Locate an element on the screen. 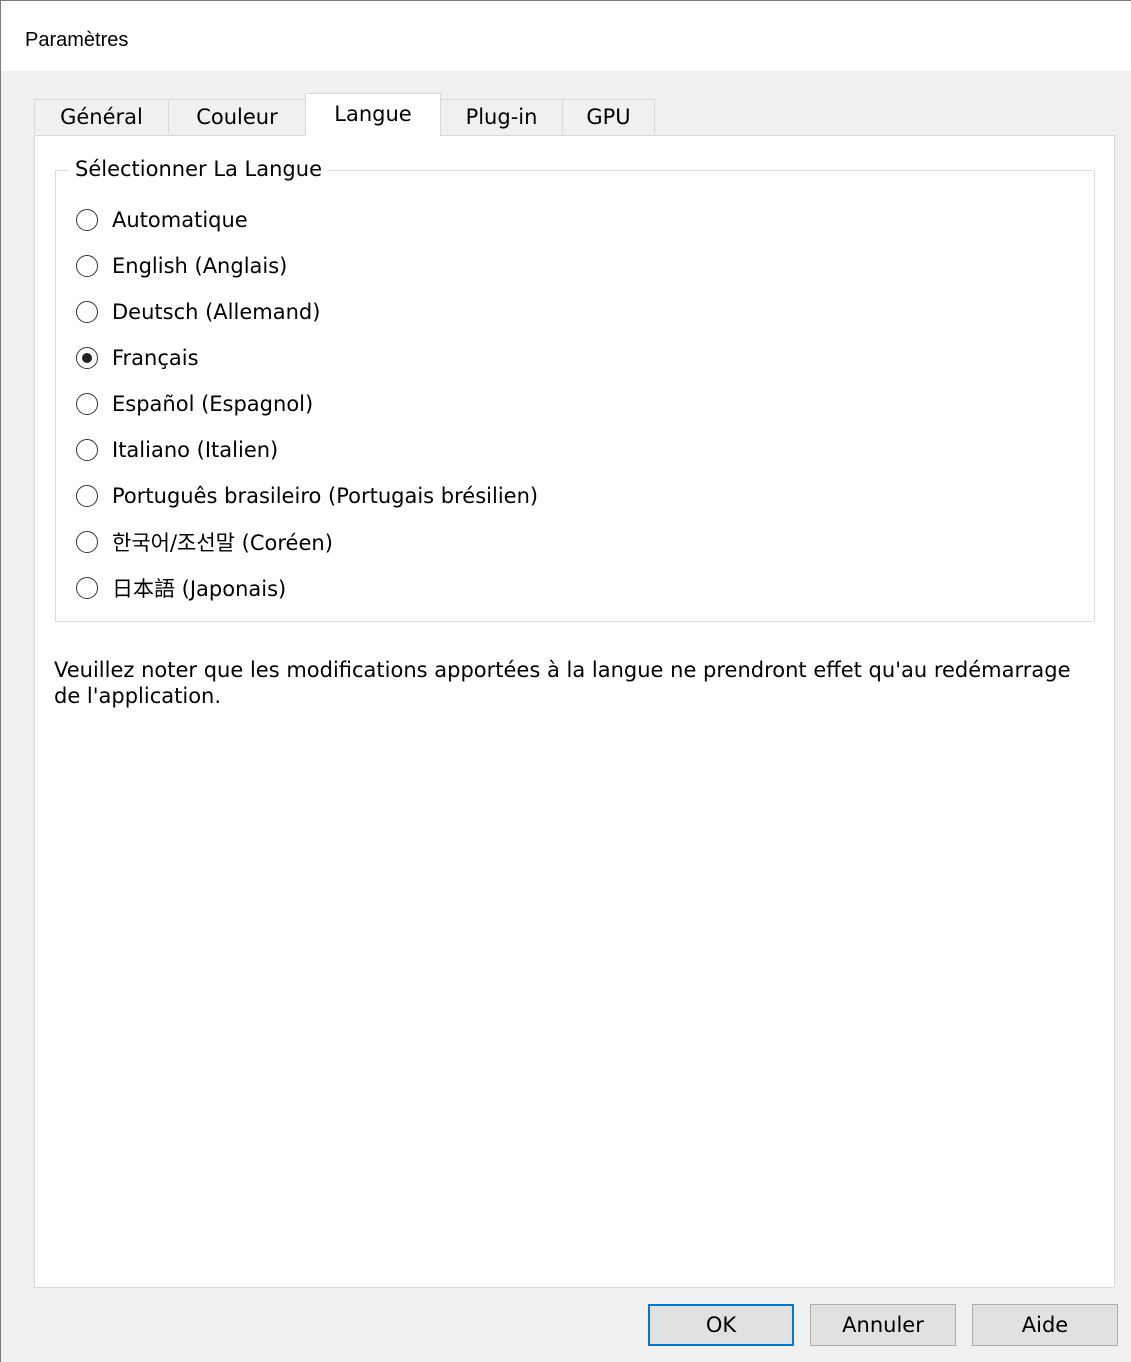  radio-espanol: Español (Espagnol) is located at coordinates (194, 404).